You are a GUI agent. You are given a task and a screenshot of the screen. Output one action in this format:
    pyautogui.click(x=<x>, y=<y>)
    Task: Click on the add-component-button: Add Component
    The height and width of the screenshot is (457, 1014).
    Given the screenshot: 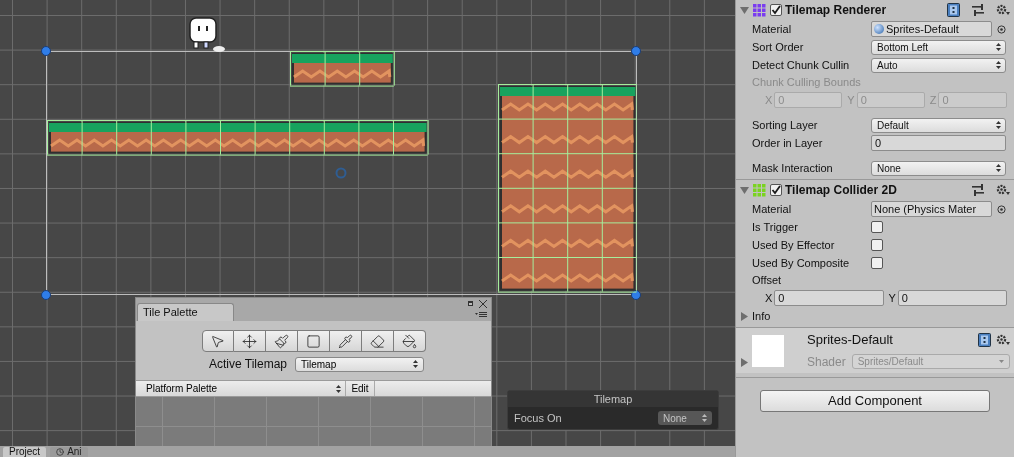 What is the action you would take?
    pyautogui.click(x=875, y=401)
    